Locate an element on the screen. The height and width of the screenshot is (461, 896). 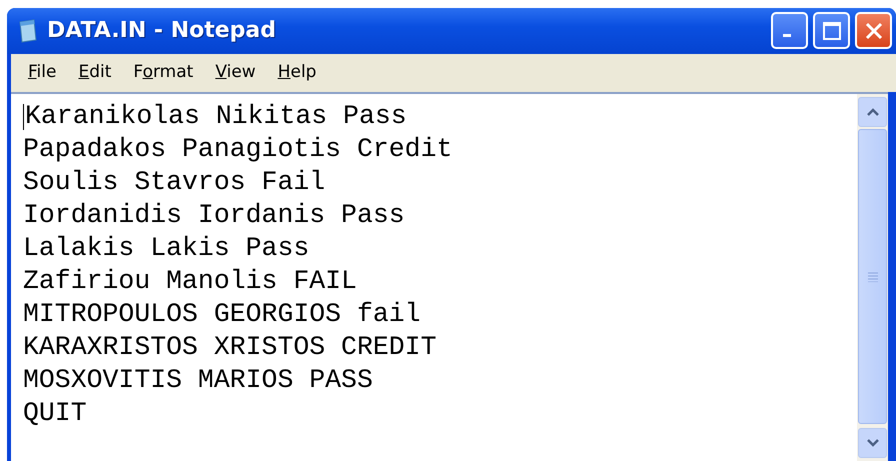
text-line: Soulis Stavros Fail is located at coordinates (174, 182).